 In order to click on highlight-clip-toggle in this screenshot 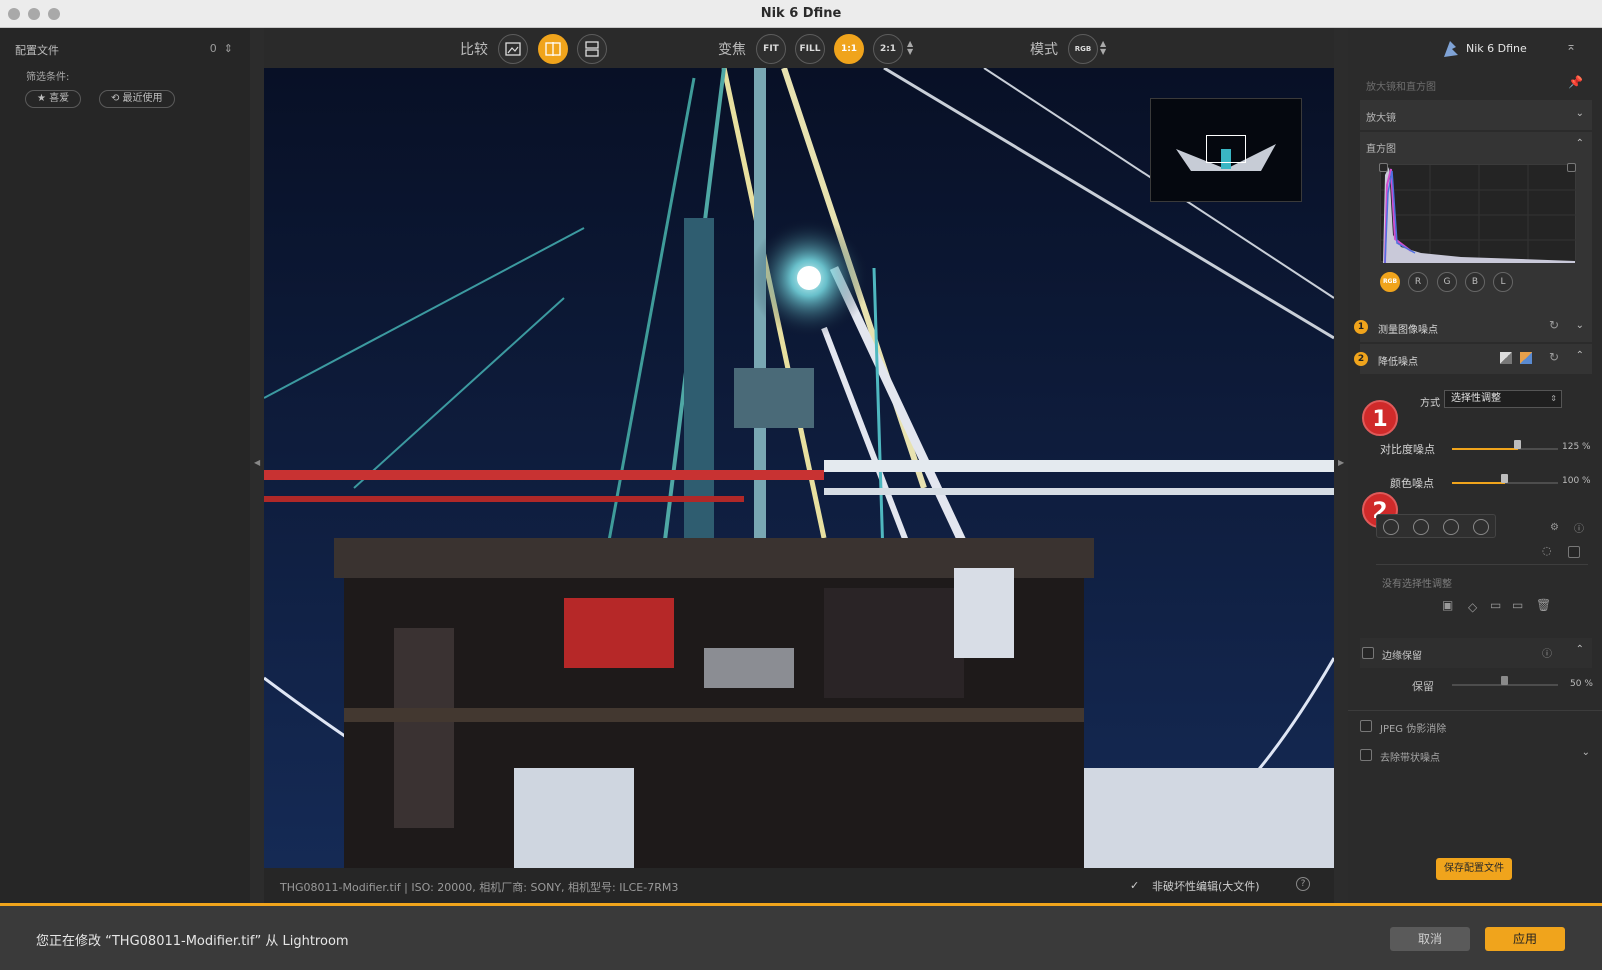, I will do `click(1571, 167)`.